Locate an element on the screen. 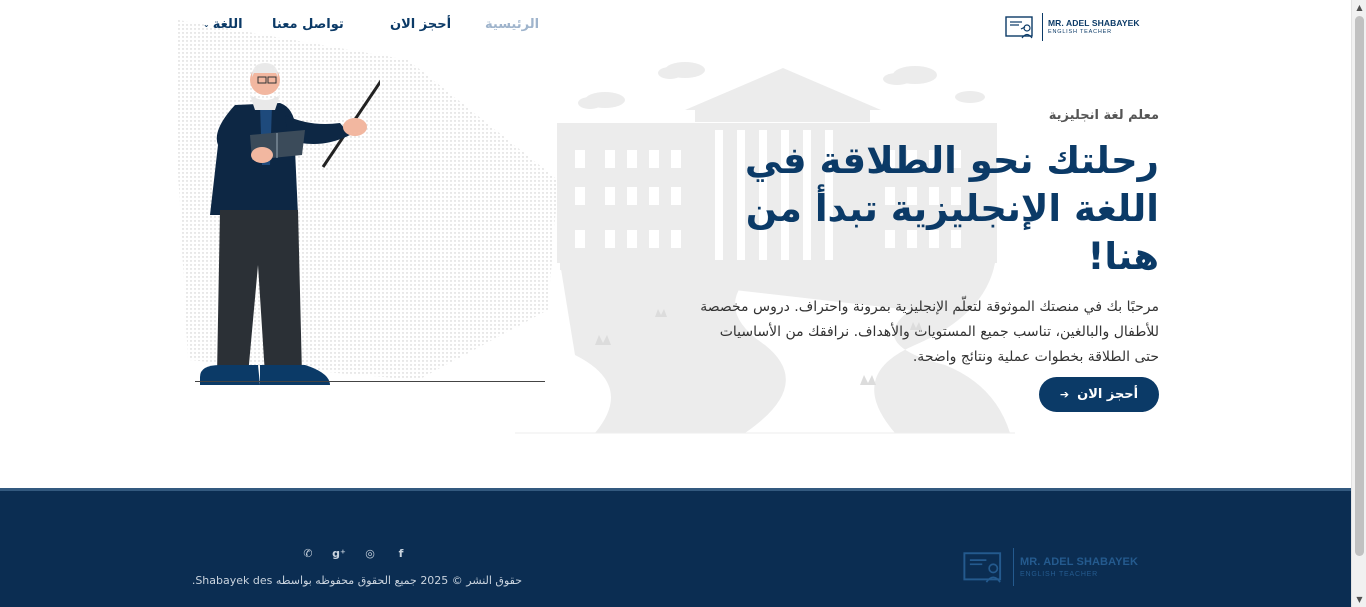  brand-subtitle: ENGLISH TEACHER is located at coordinates (1080, 32).